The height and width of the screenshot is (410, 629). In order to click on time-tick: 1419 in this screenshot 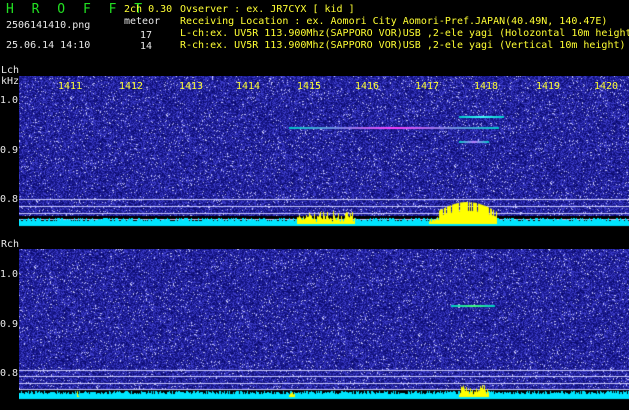, I will do `click(548, 86)`.